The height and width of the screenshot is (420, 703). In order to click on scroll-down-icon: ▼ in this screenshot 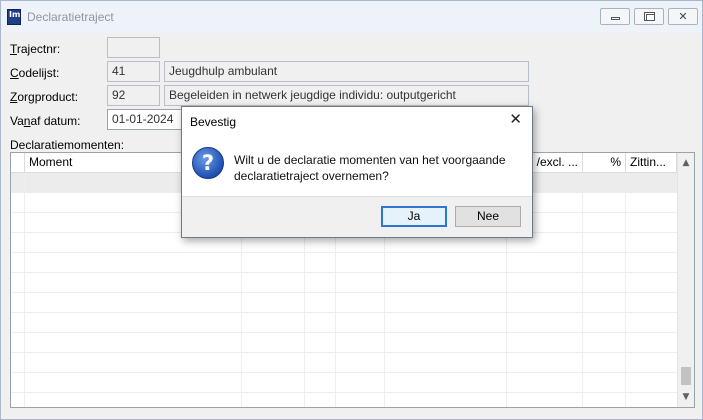, I will do `click(686, 397)`.